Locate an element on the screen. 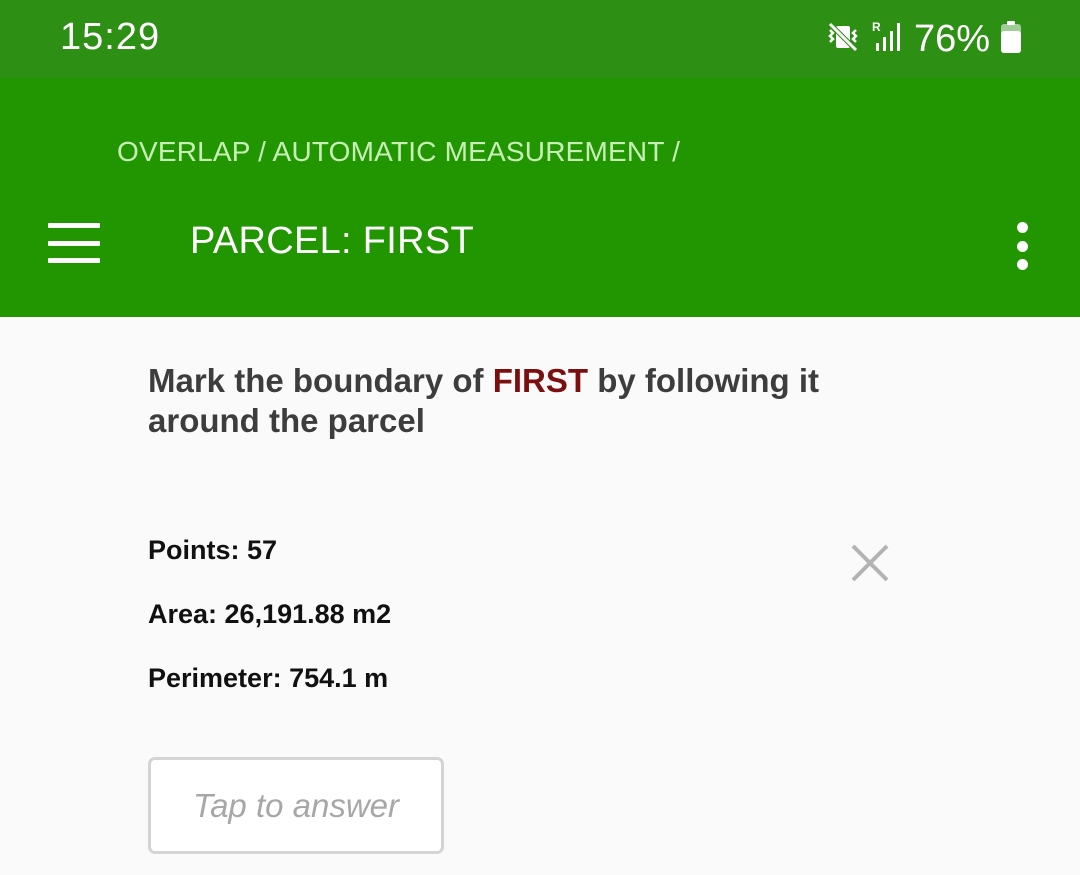  status-icons: R 76% is located at coordinates (924, 39).